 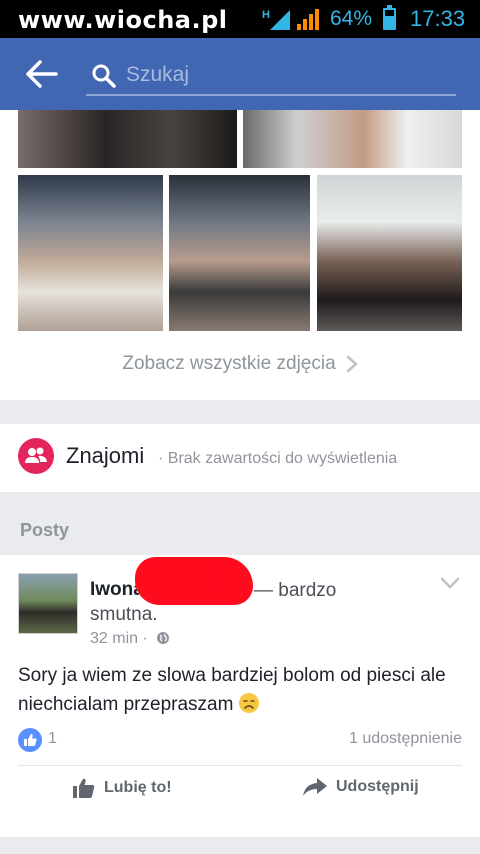 I want to click on friends-title: Znajomi, so click(x=105, y=455).